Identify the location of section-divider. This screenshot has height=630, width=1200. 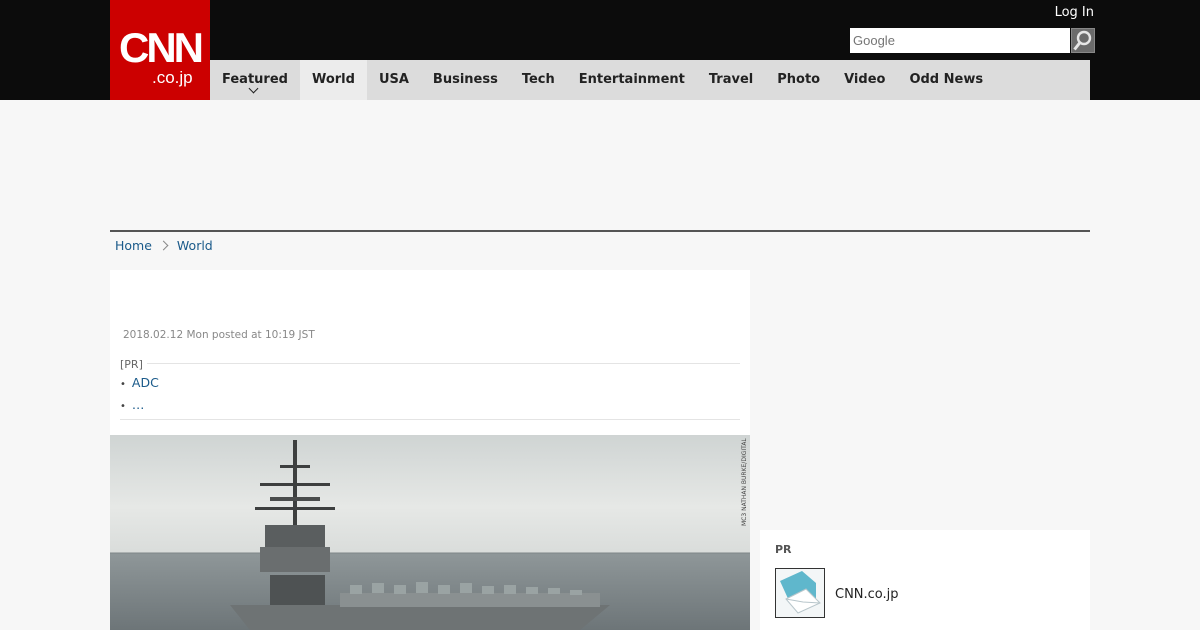
(600, 231).